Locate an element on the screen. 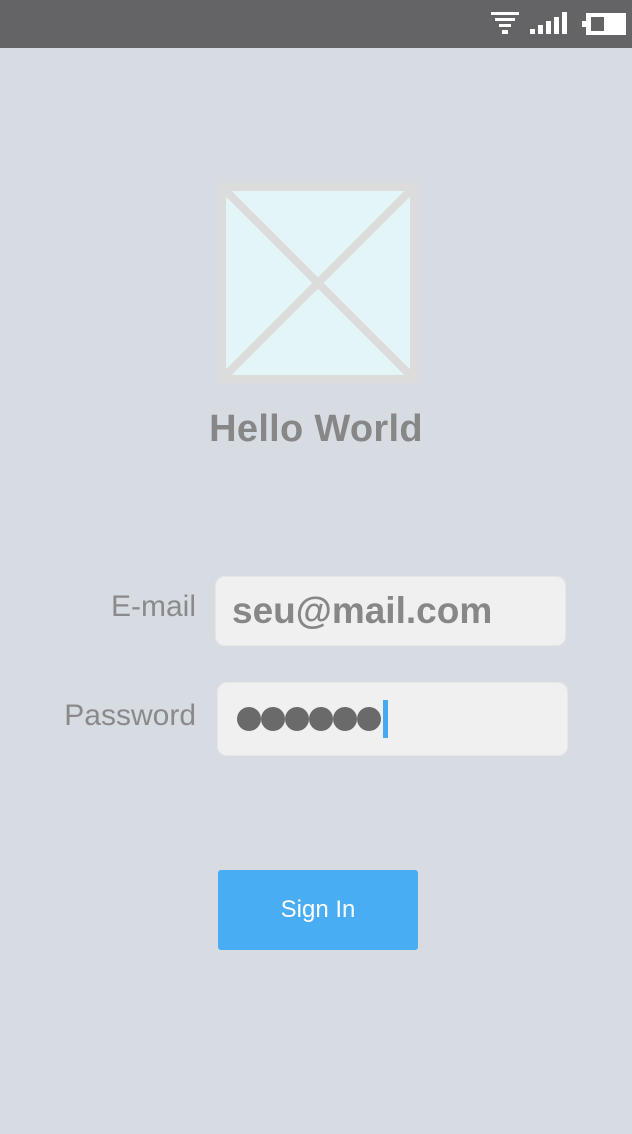 This screenshot has width=632, height=1134. page-title: Hello World is located at coordinates (316, 429).